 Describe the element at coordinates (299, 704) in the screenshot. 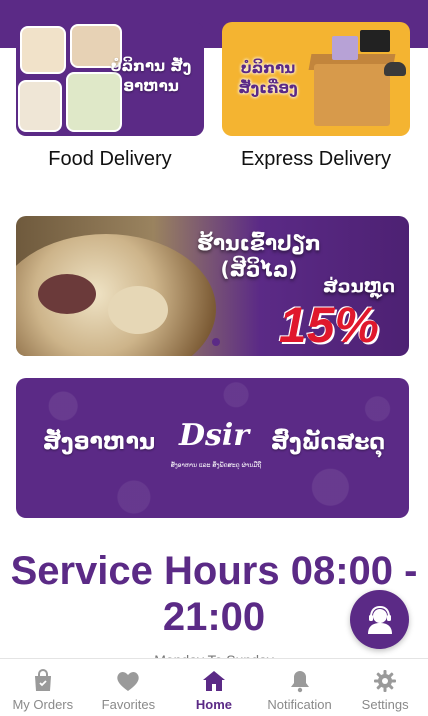

I see `nav-label-notification: Notification` at that location.